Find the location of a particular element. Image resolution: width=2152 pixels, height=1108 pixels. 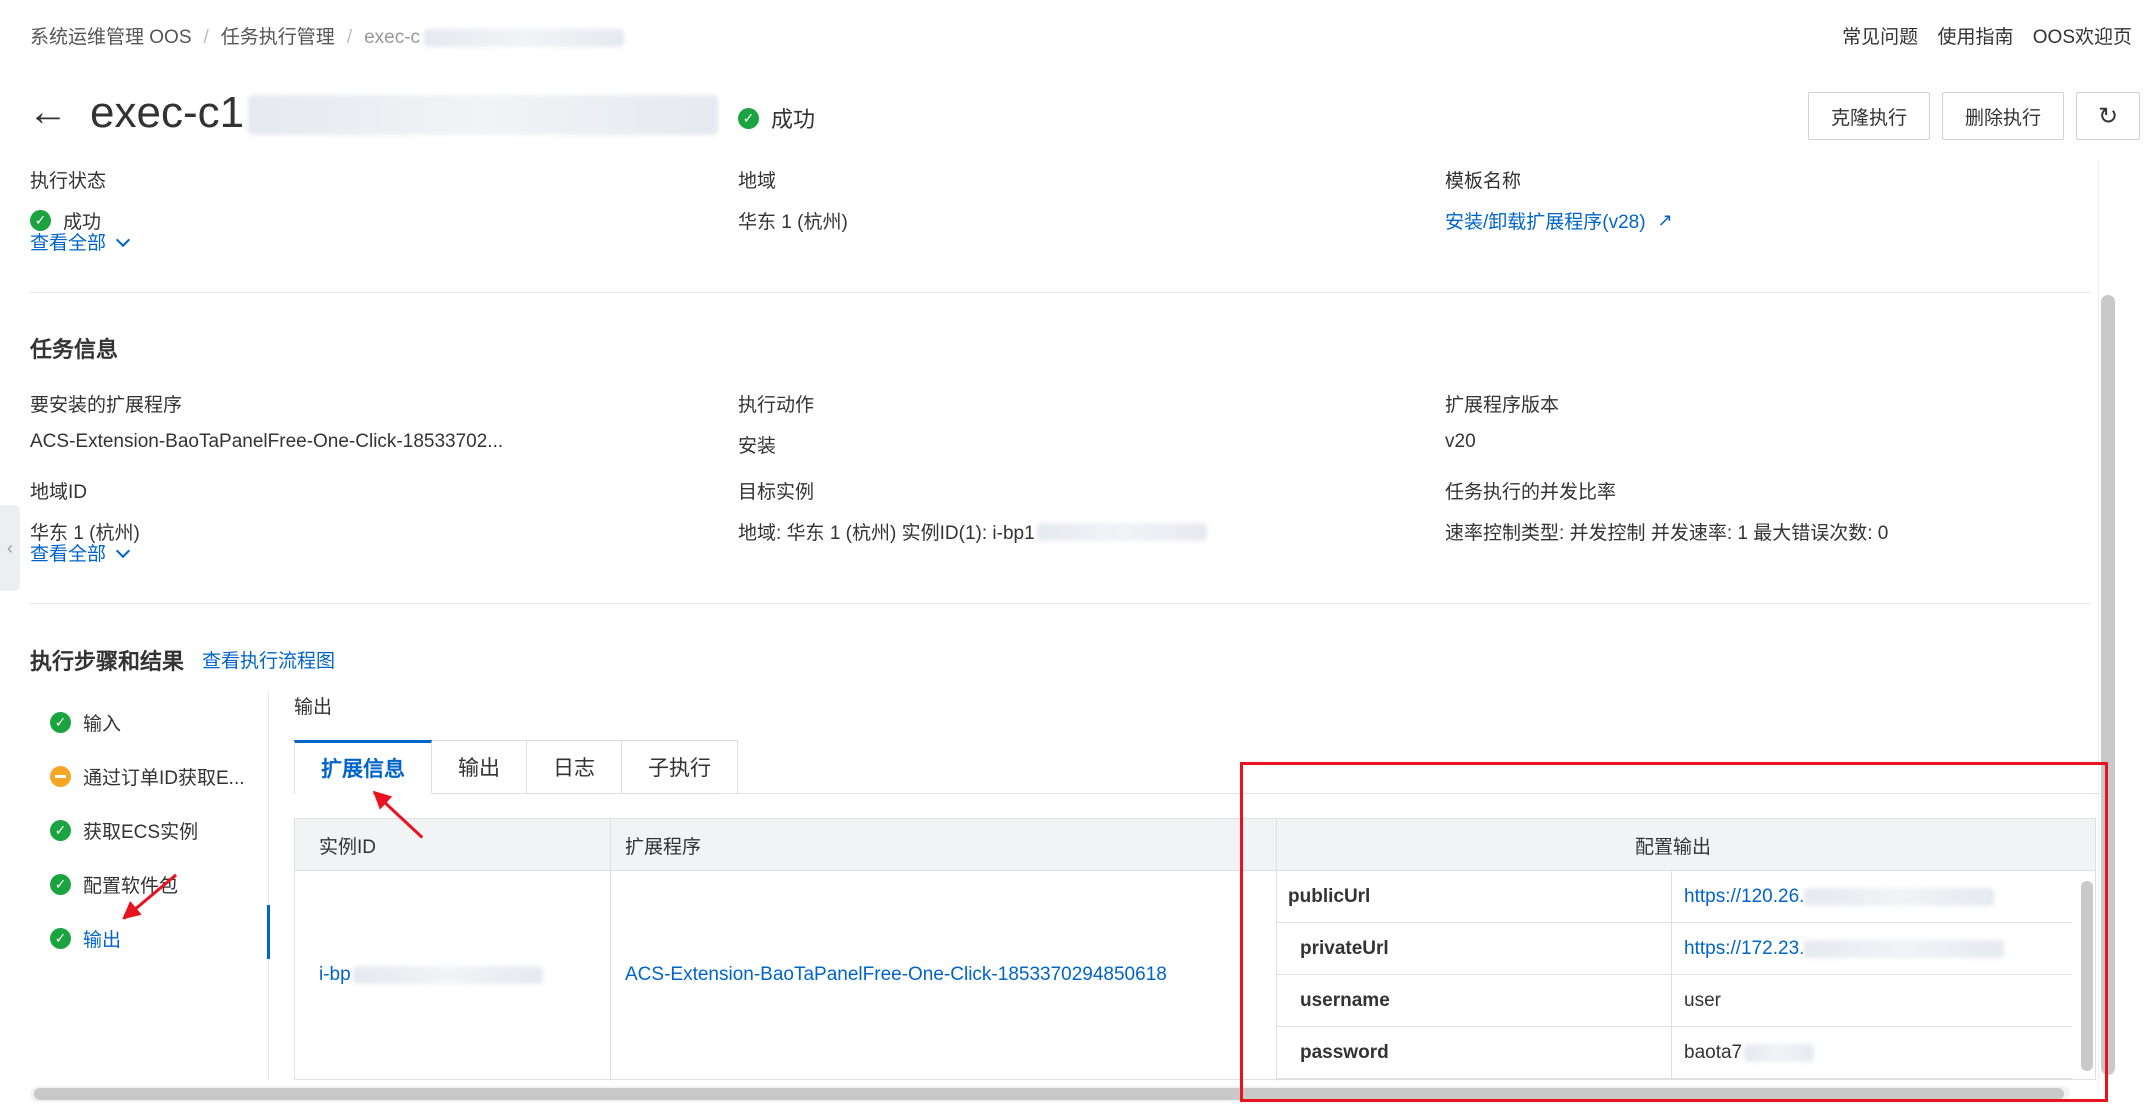

step-list: ✓ 输入 通过订单ID获取E... ✓ 获取ECS实例 ✓ 配置软件包 ✓ 输出 is located at coordinates (160, 830).